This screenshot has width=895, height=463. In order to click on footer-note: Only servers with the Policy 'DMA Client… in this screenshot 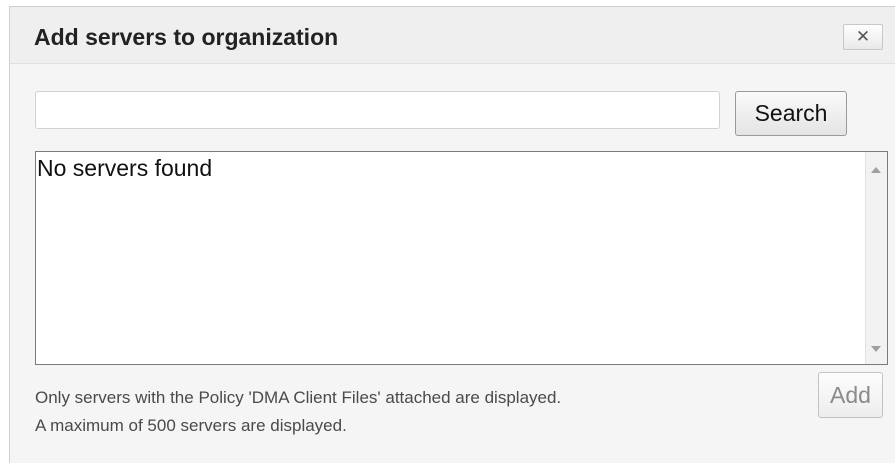, I will do `click(298, 412)`.